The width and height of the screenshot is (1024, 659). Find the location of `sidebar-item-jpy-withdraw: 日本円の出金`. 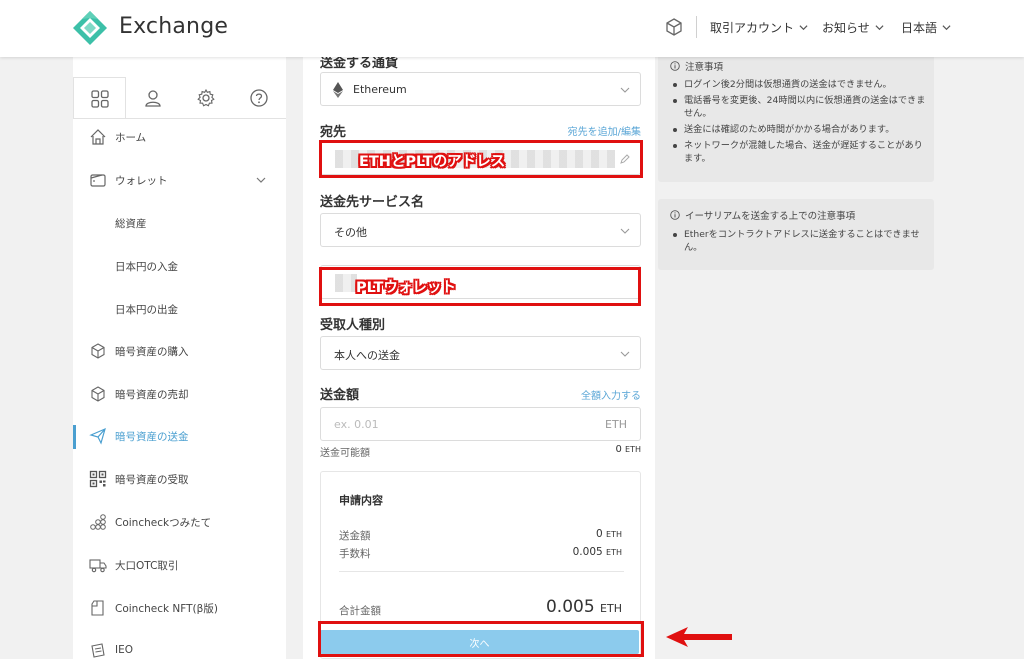

sidebar-item-jpy-withdraw: 日本円の出金 is located at coordinates (179, 309).